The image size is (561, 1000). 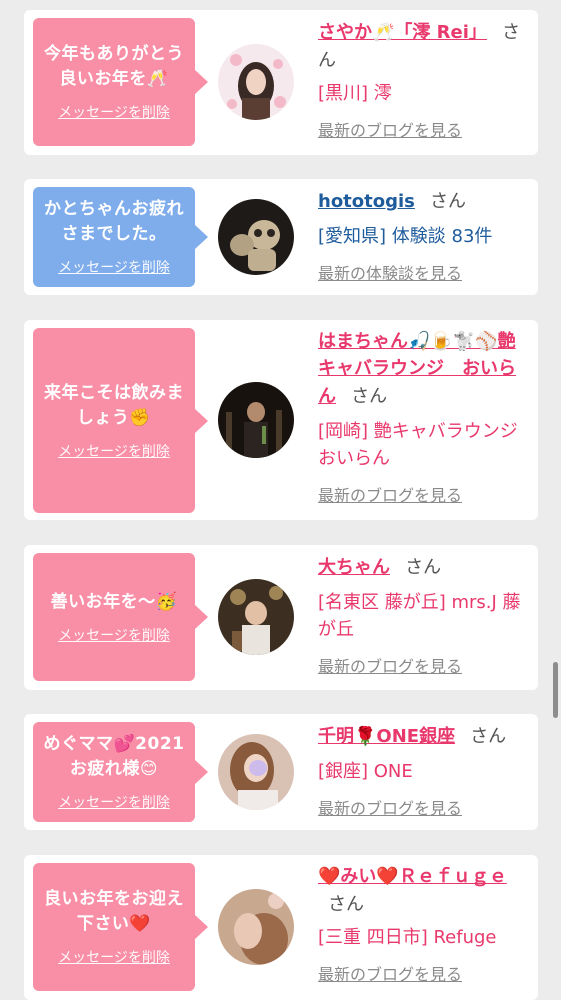 I want to click on location-text: [黒川] 澪, so click(x=355, y=93).